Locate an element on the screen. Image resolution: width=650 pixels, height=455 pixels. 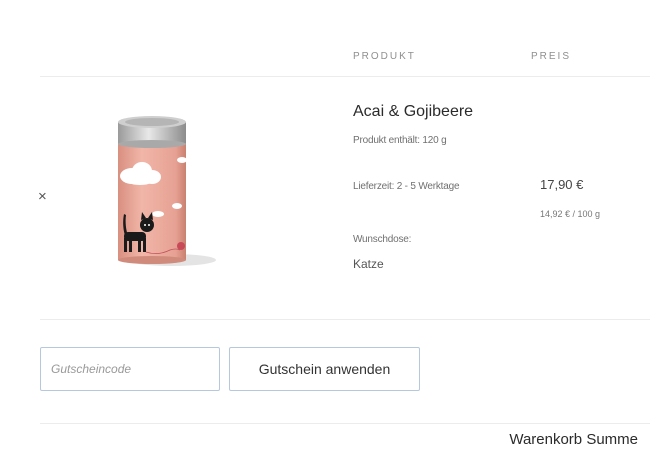
item-divider is located at coordinates (345, 319).